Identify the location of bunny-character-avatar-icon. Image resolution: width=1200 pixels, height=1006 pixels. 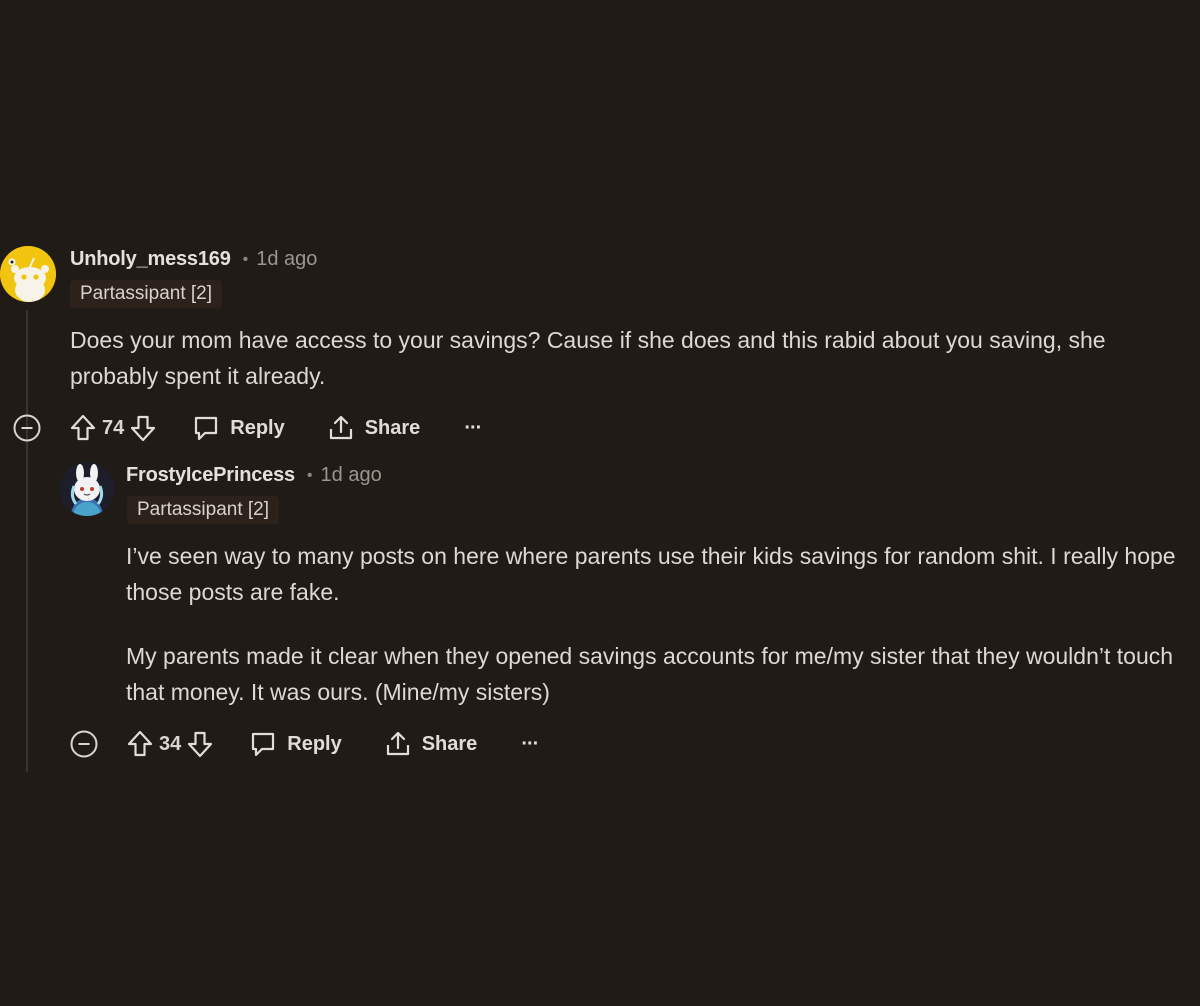
(87, 489).